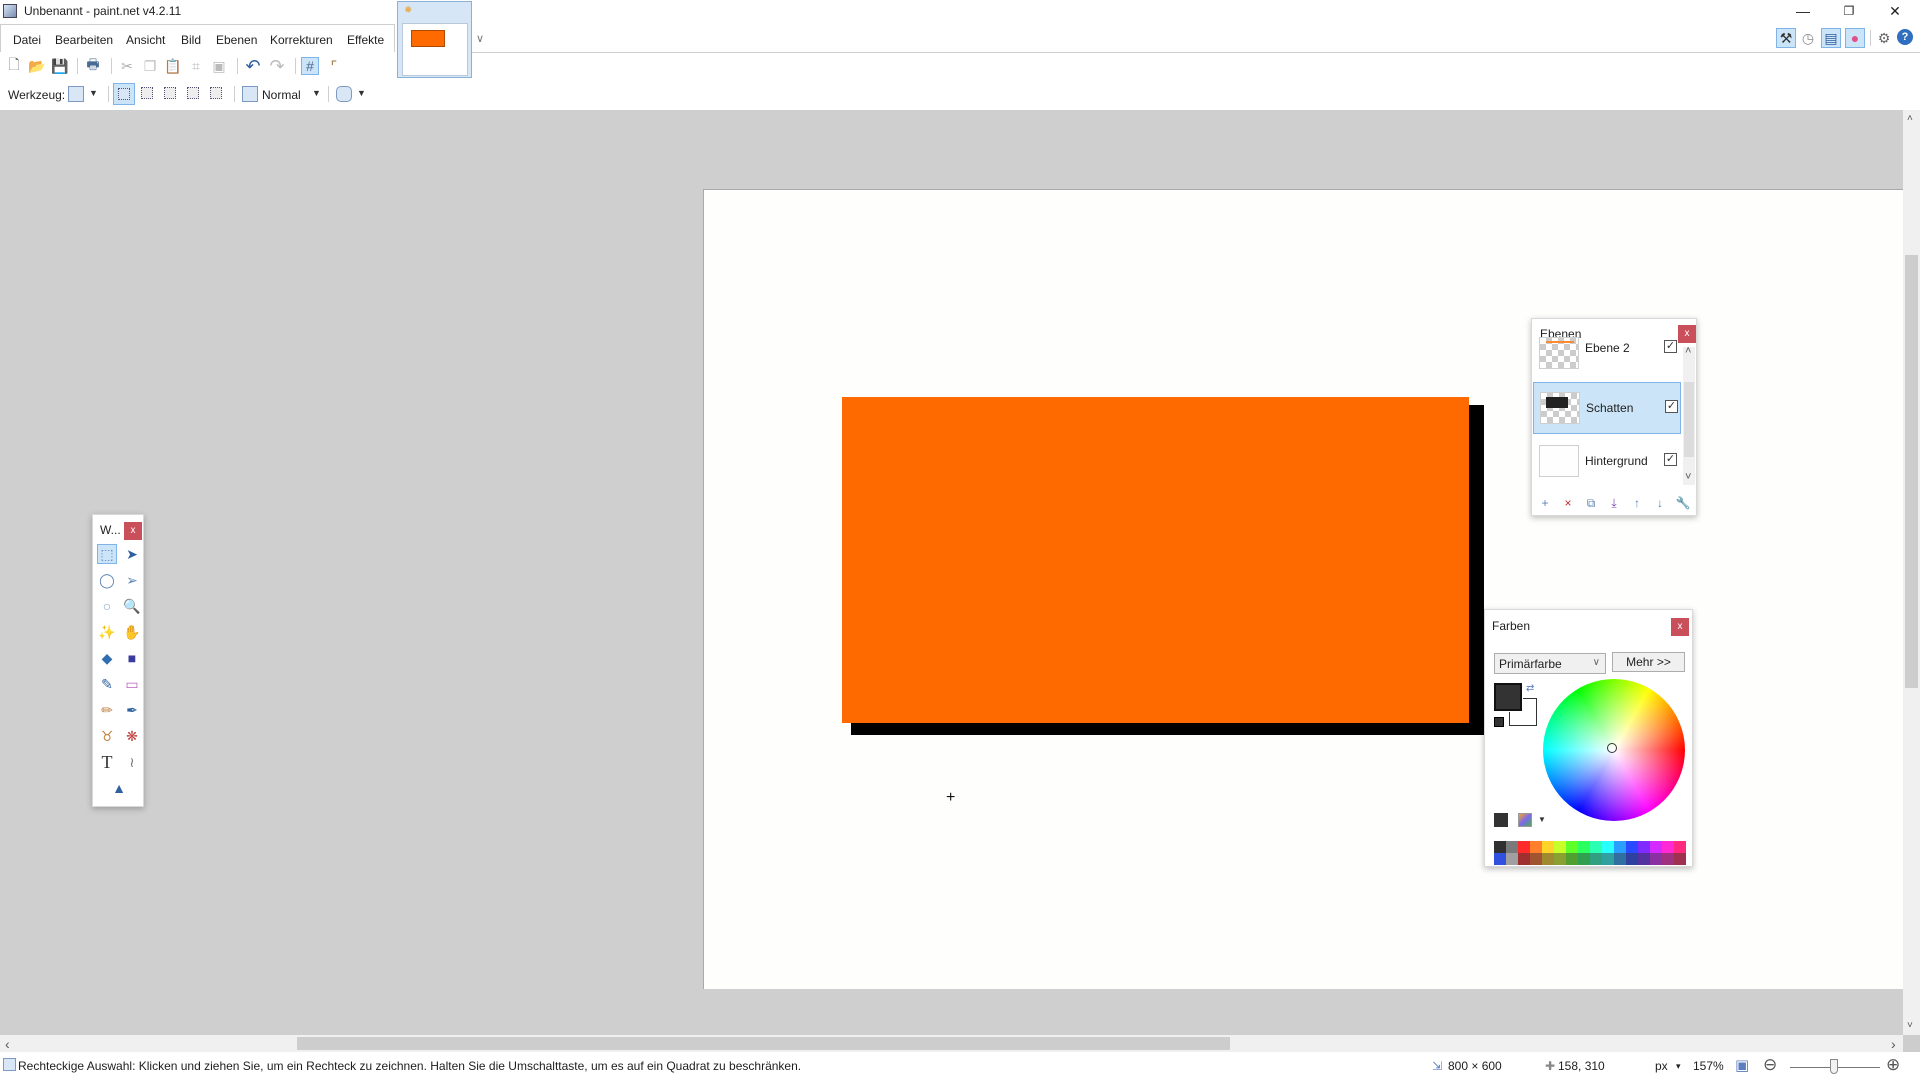 The width and height of the screenshot is (1920, 1080). I want to click on more-button: Mehr >>, so click(1648, 662).